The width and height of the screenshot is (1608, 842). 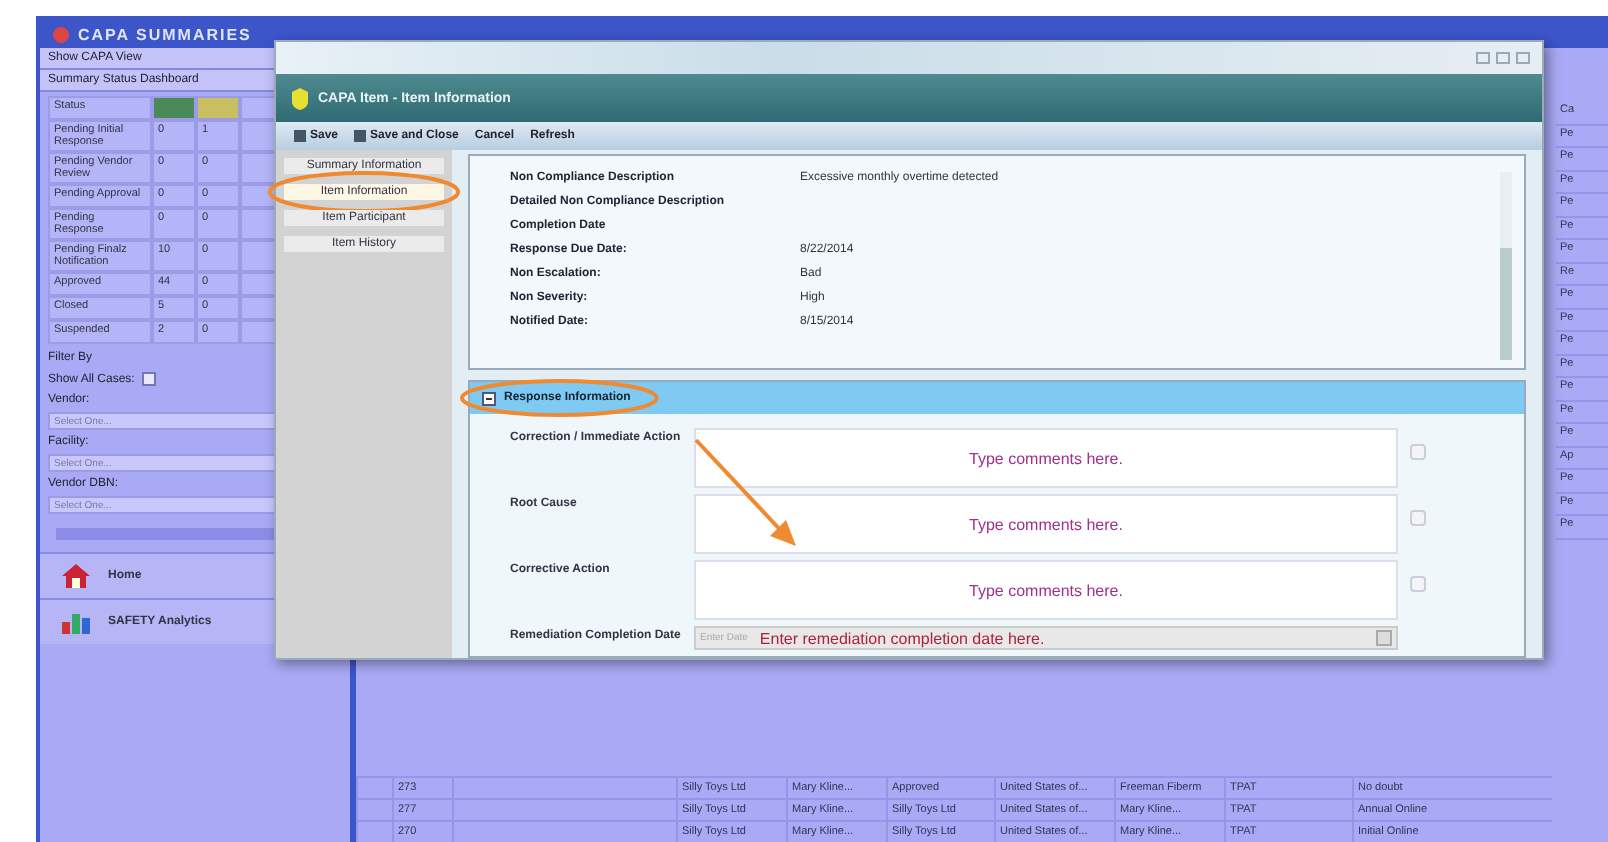 I want to click on maximize-button, so click(x=1503, y=58).